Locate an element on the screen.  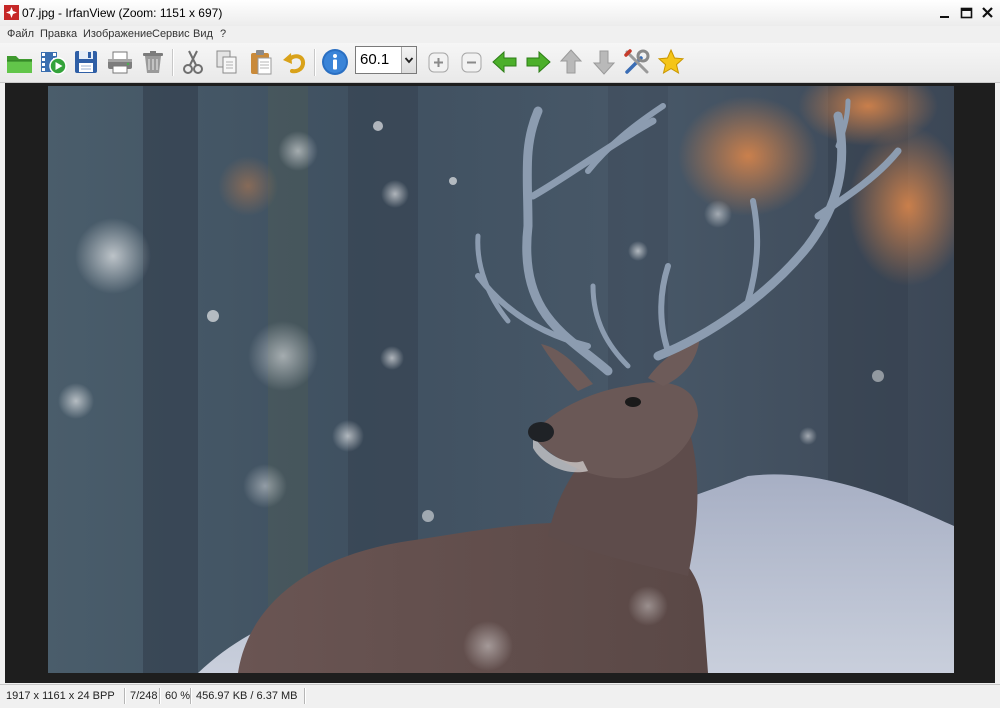
info-icon is located at coordinates (335, 62).